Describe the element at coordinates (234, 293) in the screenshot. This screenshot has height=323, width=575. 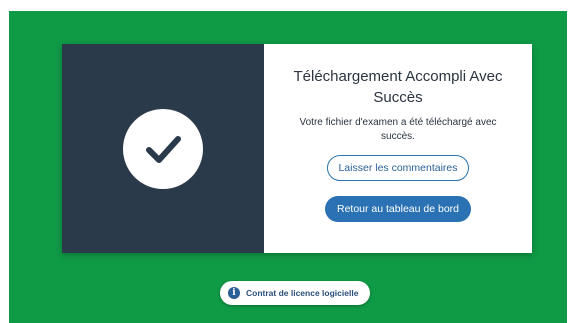
I see `info-icon: i` at that location.